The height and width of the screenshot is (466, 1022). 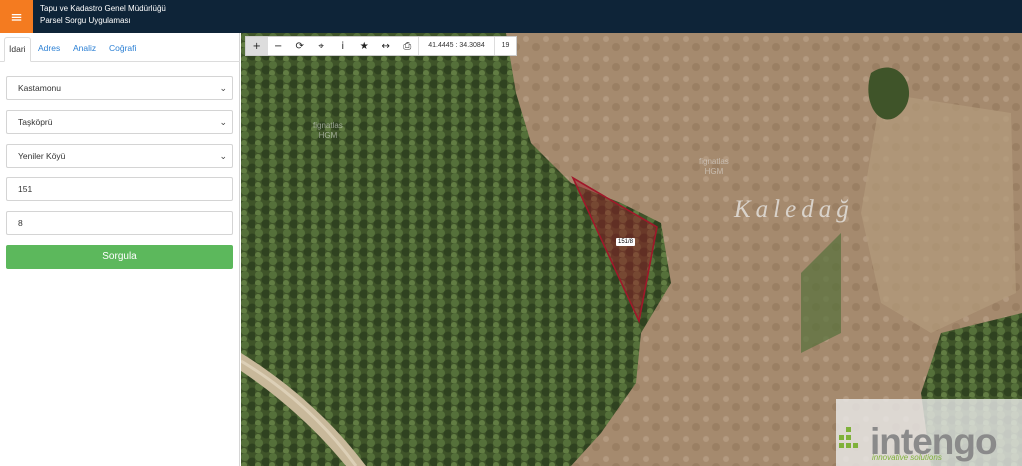 I want to click on district-value: Taşköprü, so click(x=35, y=122).